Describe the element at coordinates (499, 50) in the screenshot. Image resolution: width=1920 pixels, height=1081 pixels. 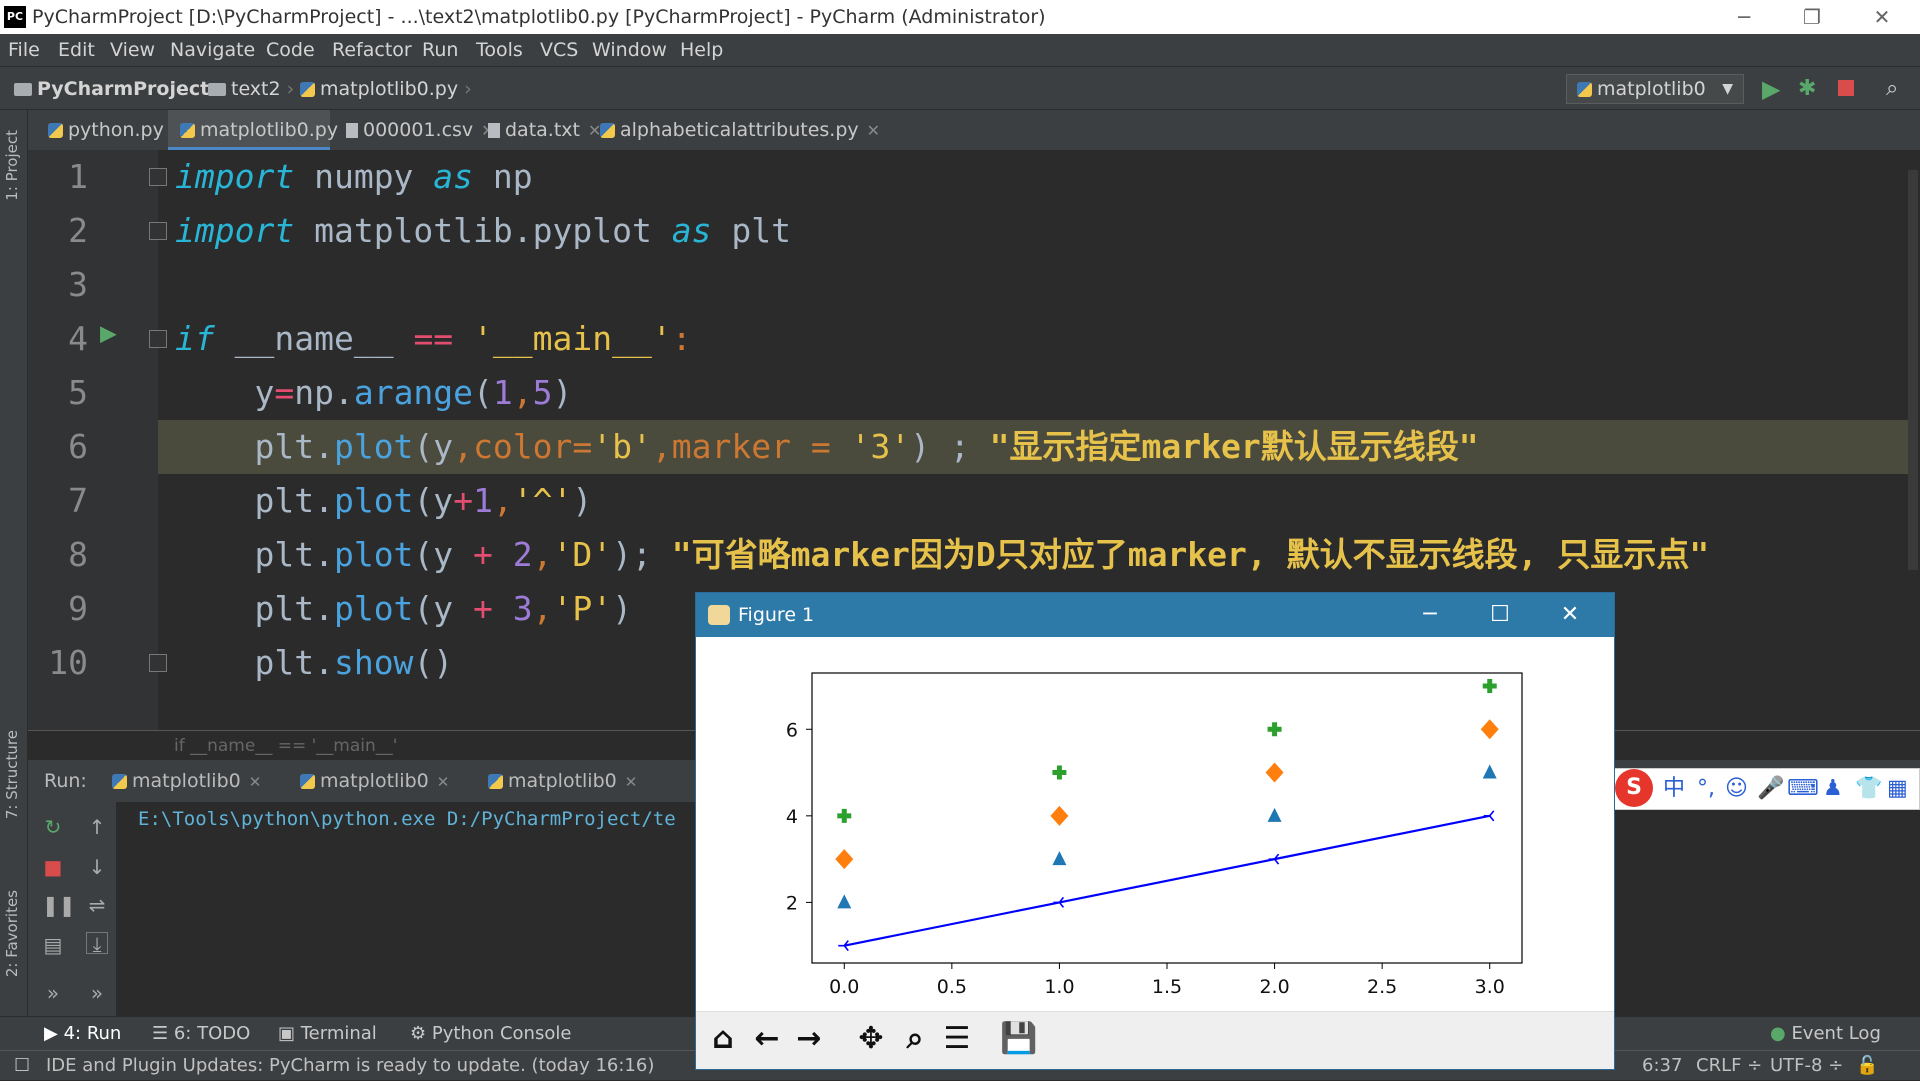
I see `menu-tools: Tools` at that location.